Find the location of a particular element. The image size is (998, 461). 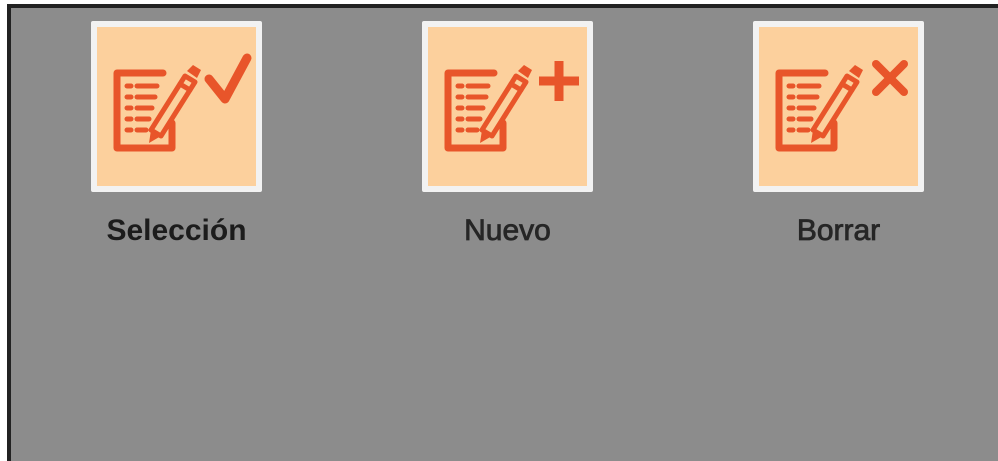

seleccion-label: Selección is located at coordinates (176, 230).